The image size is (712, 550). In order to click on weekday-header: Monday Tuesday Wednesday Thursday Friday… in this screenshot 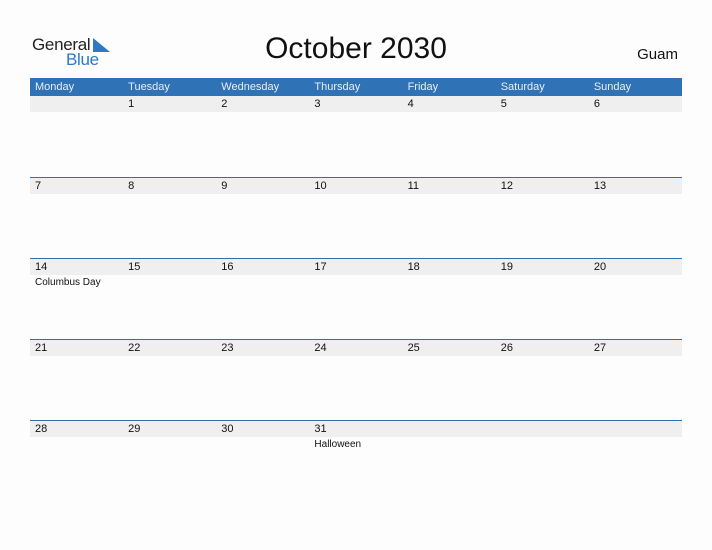, I will do `click(356, 87)`.